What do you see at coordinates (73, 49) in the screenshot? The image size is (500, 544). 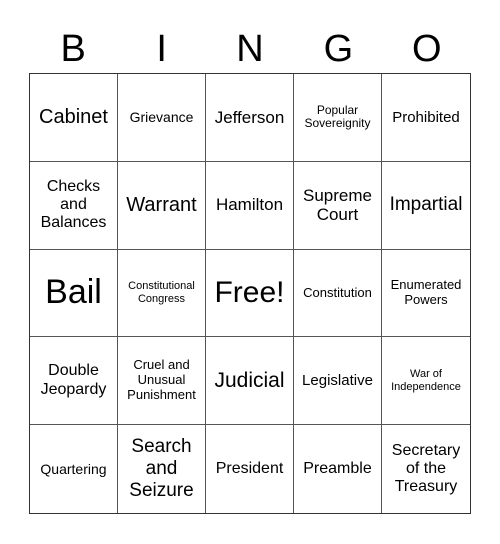 I see `header-letter-b: B` at bounding box center [73, 49].